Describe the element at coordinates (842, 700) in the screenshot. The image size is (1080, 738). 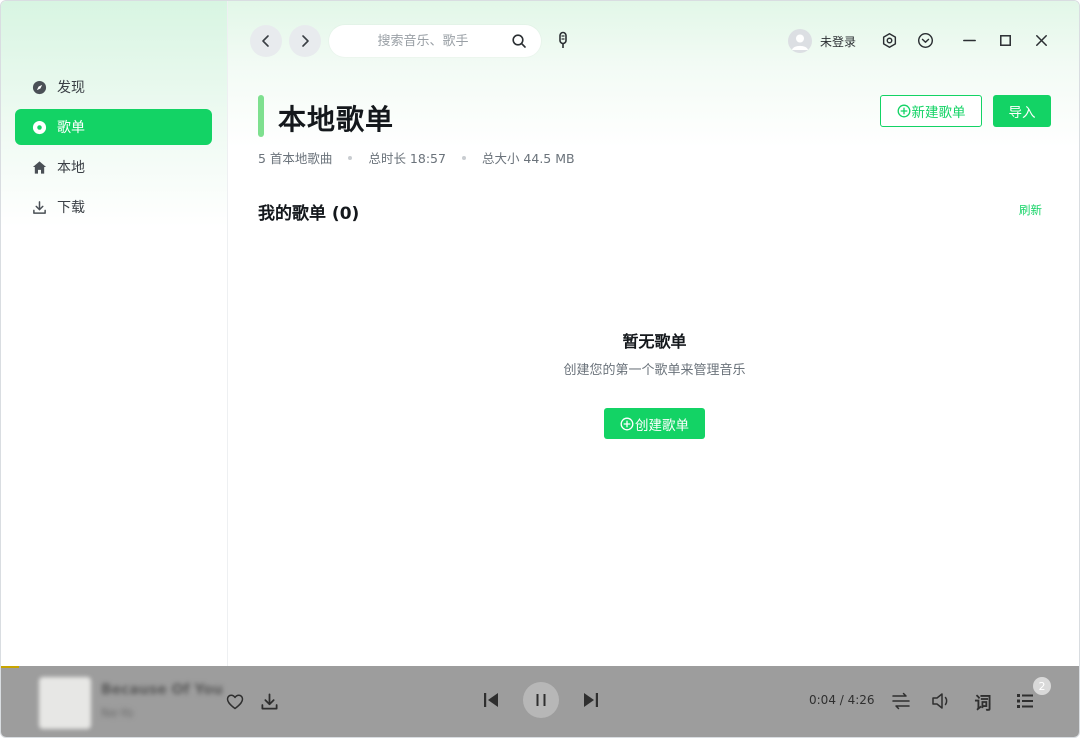
I see `playback-time: 0:04 / 4:26` at that location.